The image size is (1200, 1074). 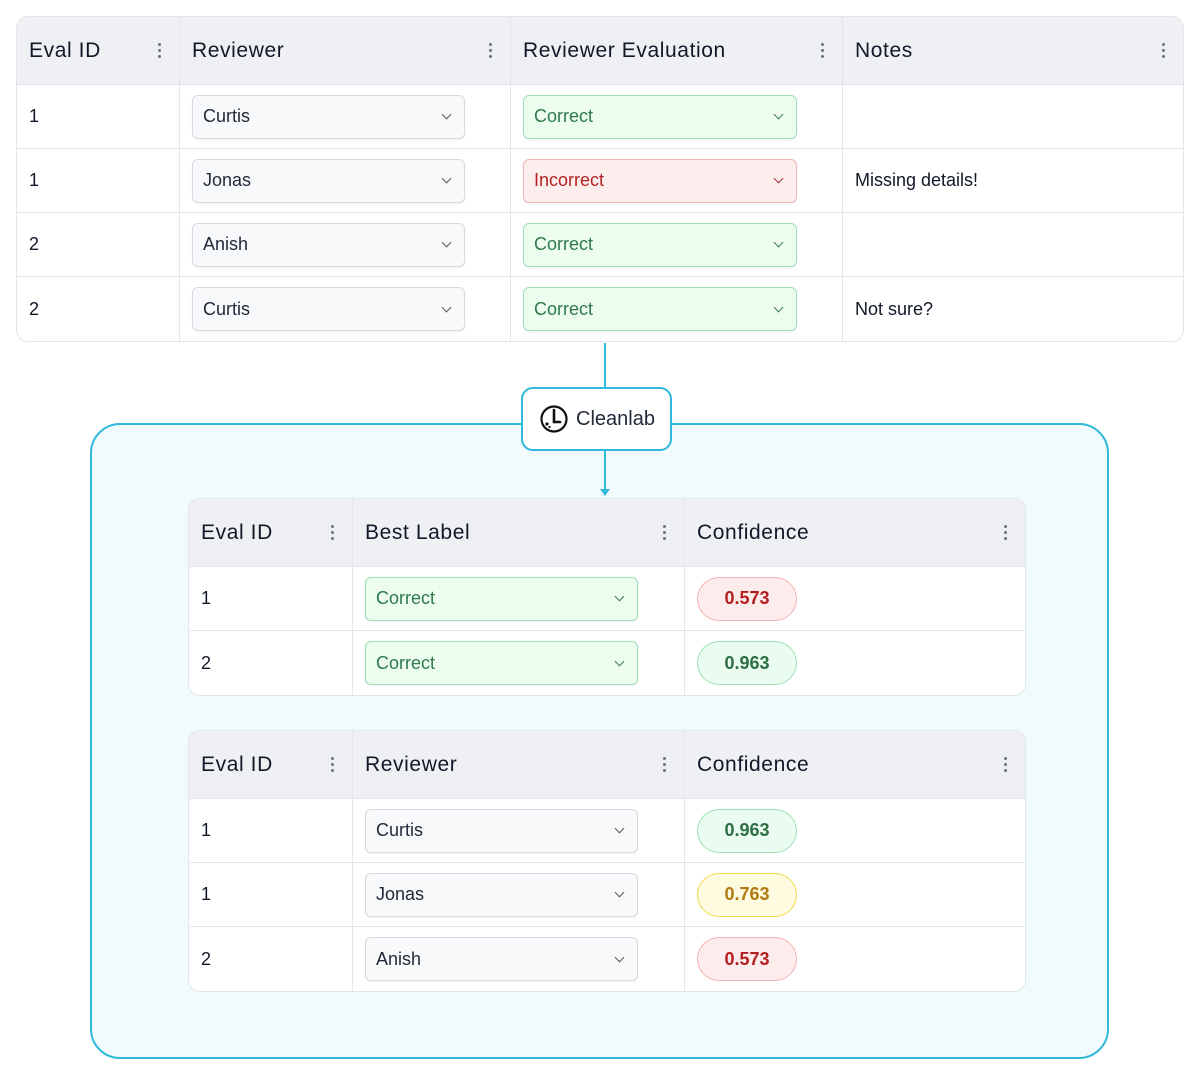 I want to click on table-row: 1 Jonas Incorrect Missing details!, so click(x=600, y=181).